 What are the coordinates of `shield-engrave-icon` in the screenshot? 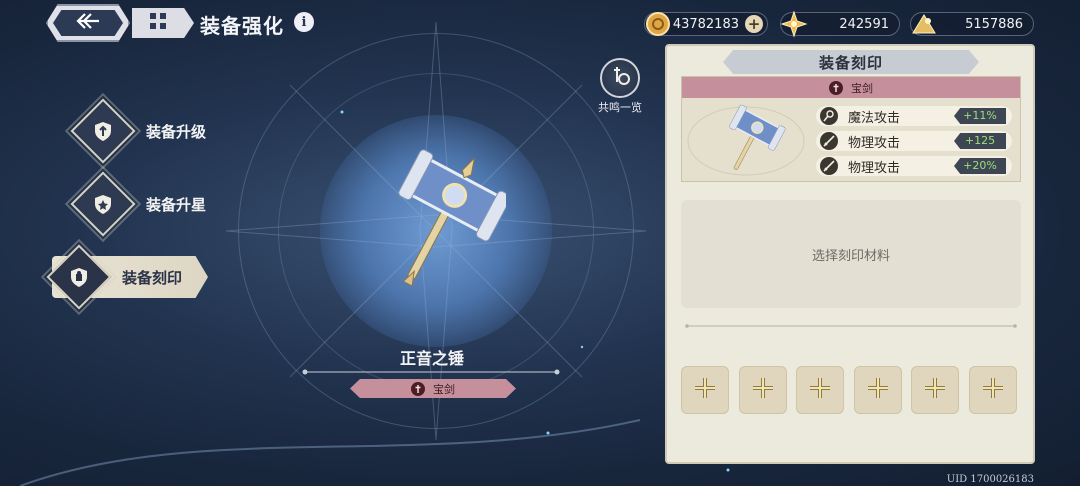 It's located at (79, 277).